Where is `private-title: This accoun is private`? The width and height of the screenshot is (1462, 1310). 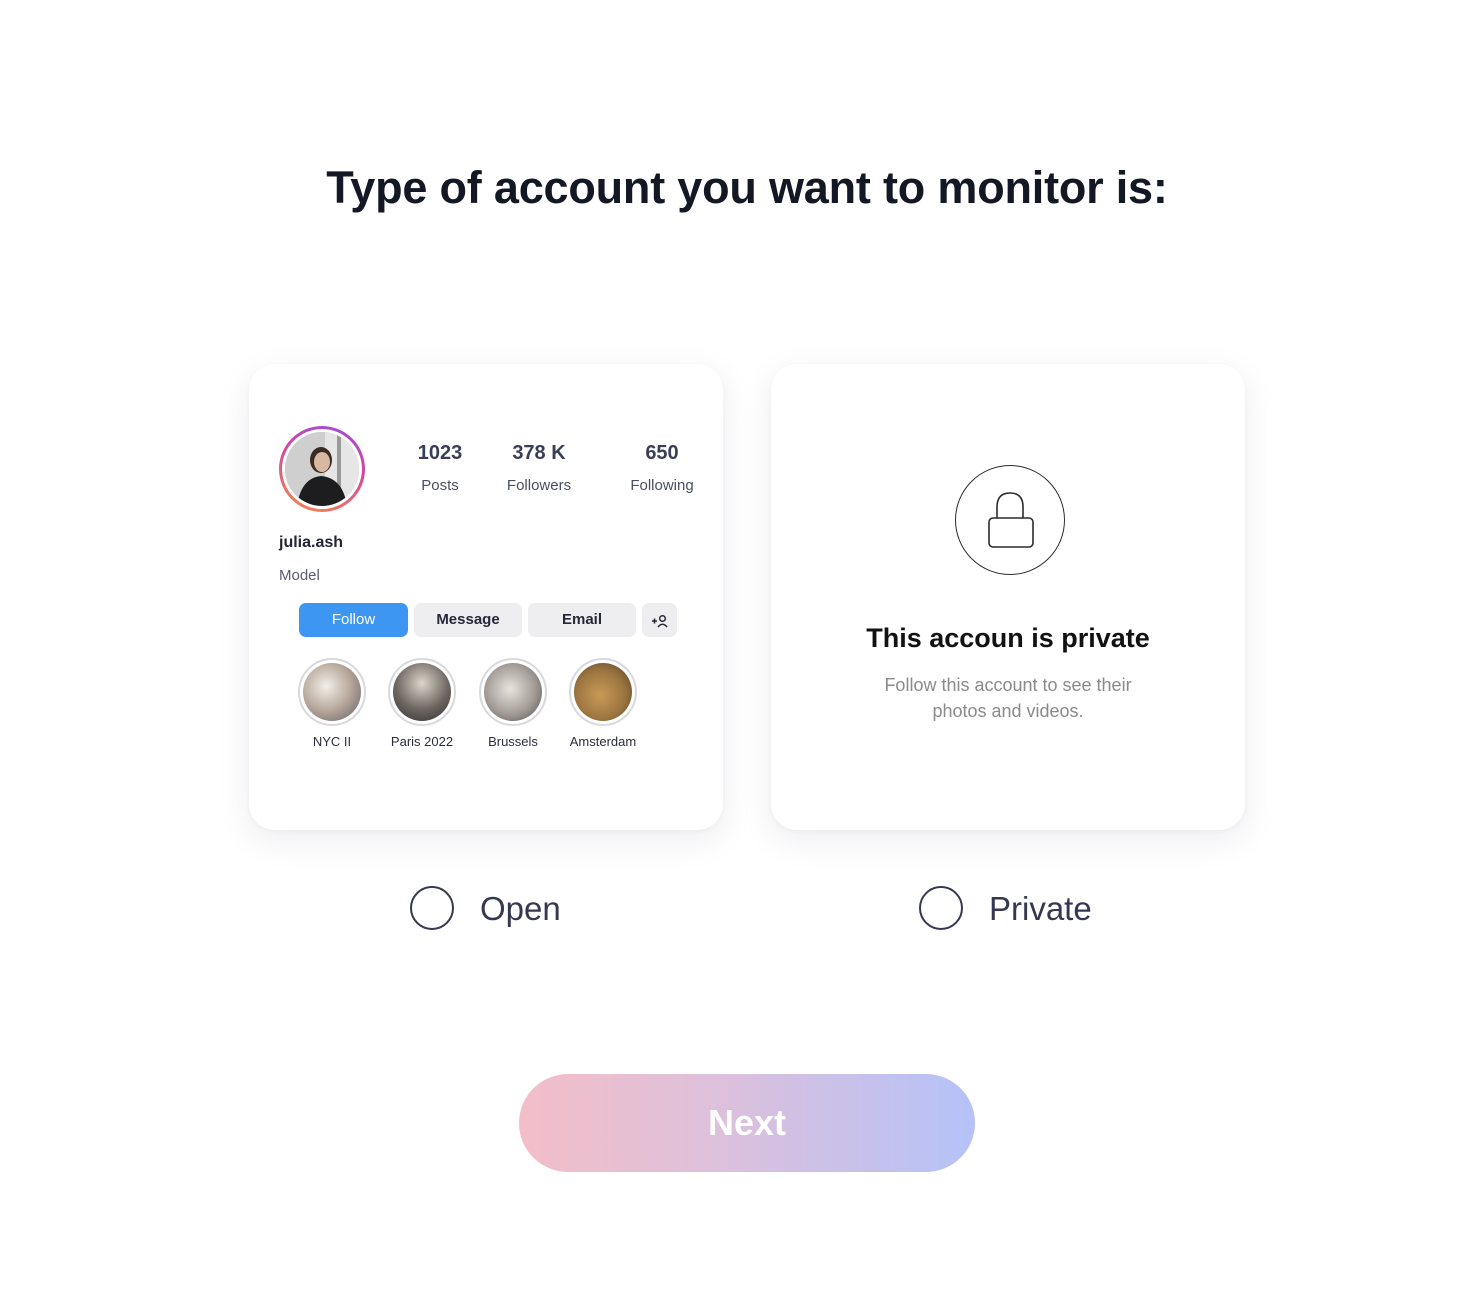 private-title: This accoun is private is located at coordinates (1008, 638).